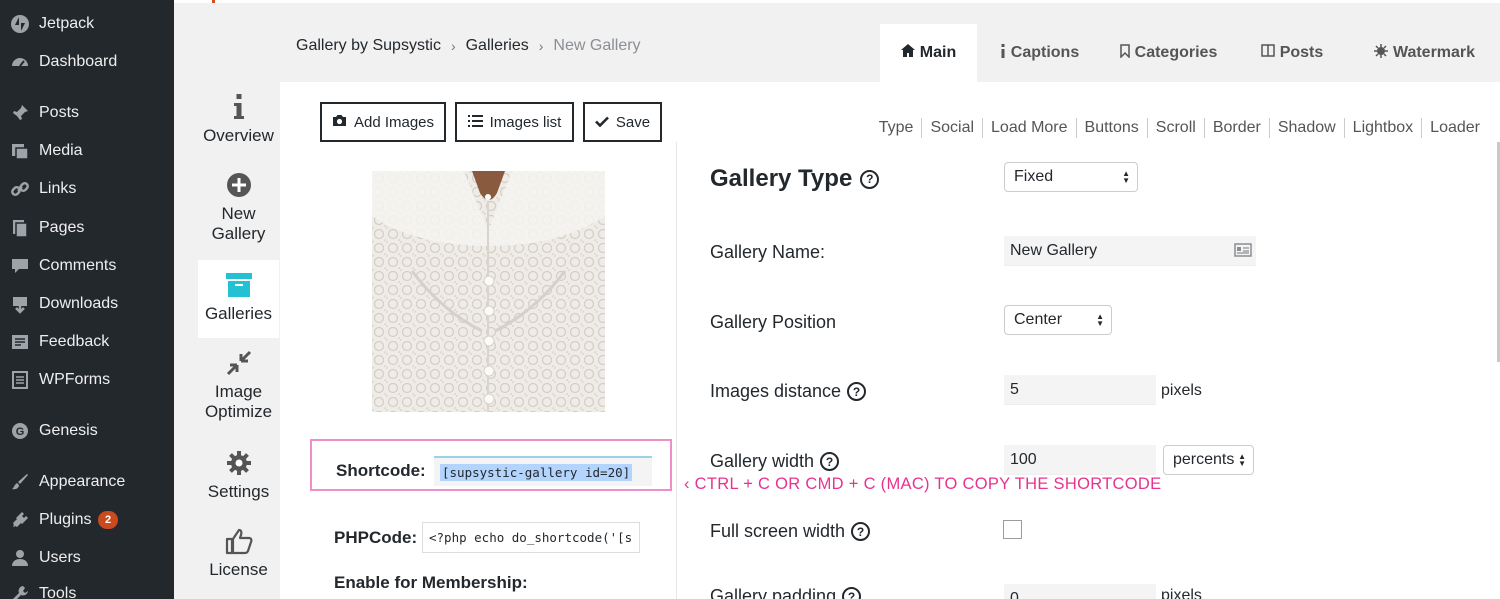 The image size is (1500, 599). Describe the element at coordinates (953, 128) in the screenshot. I see `subtab-social: Social` at that location.